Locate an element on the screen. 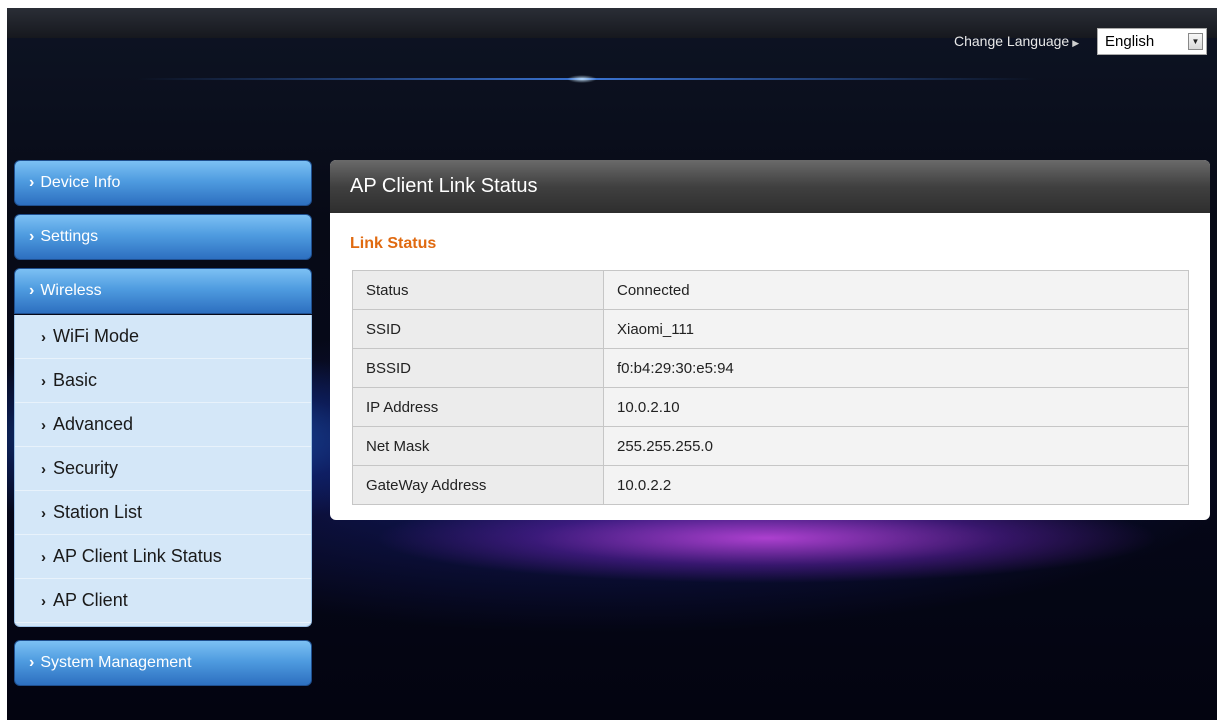 The width and height of the screenshot is (1217, 720). language-select: English ▼ is located at coordinates (1152, 41).